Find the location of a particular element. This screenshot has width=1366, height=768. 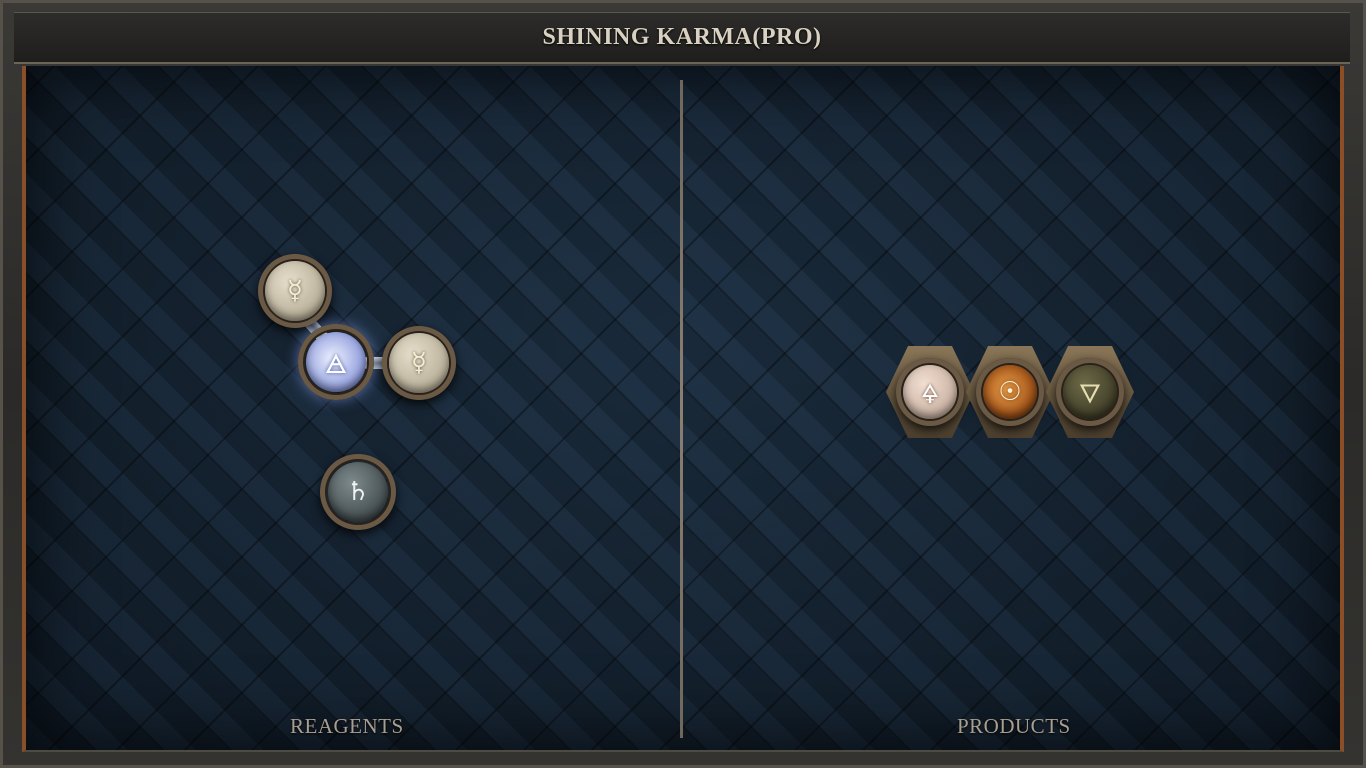

product-atom-salt: 🜍 is located at coordinates (930, 392).